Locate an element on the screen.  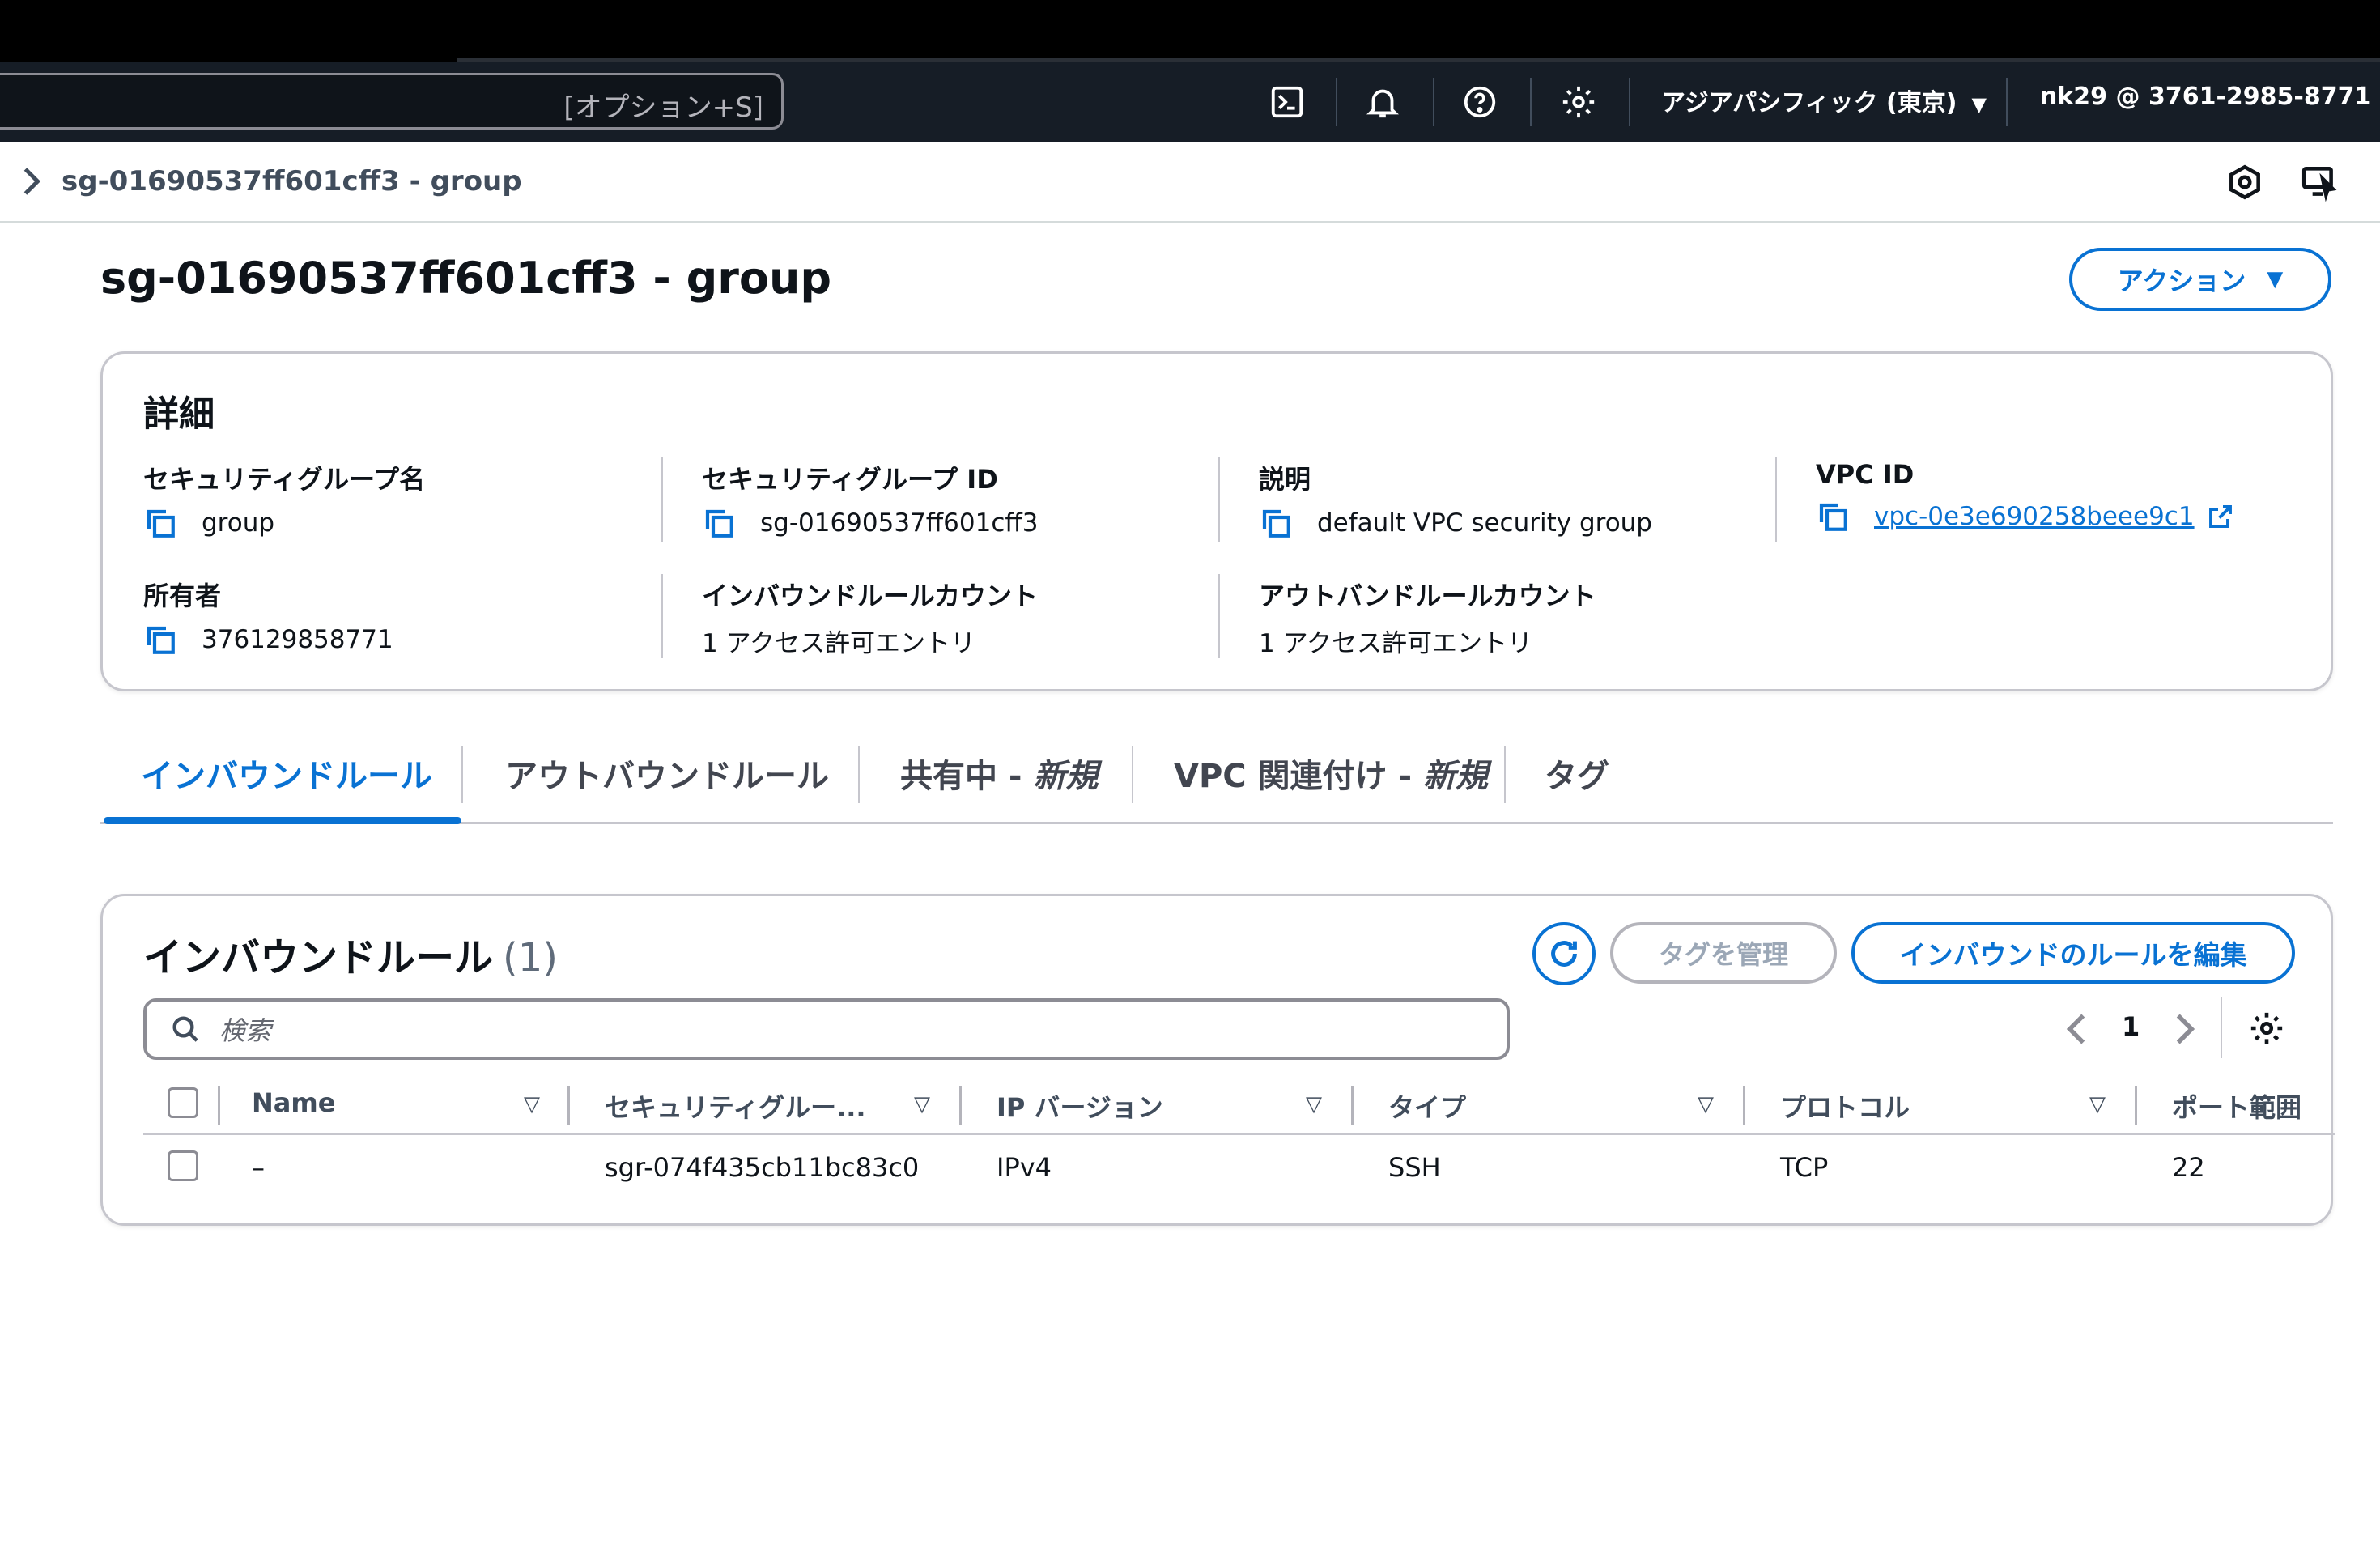
column-header-protocol: プロトコル is located at coordinates (1845, 1106).